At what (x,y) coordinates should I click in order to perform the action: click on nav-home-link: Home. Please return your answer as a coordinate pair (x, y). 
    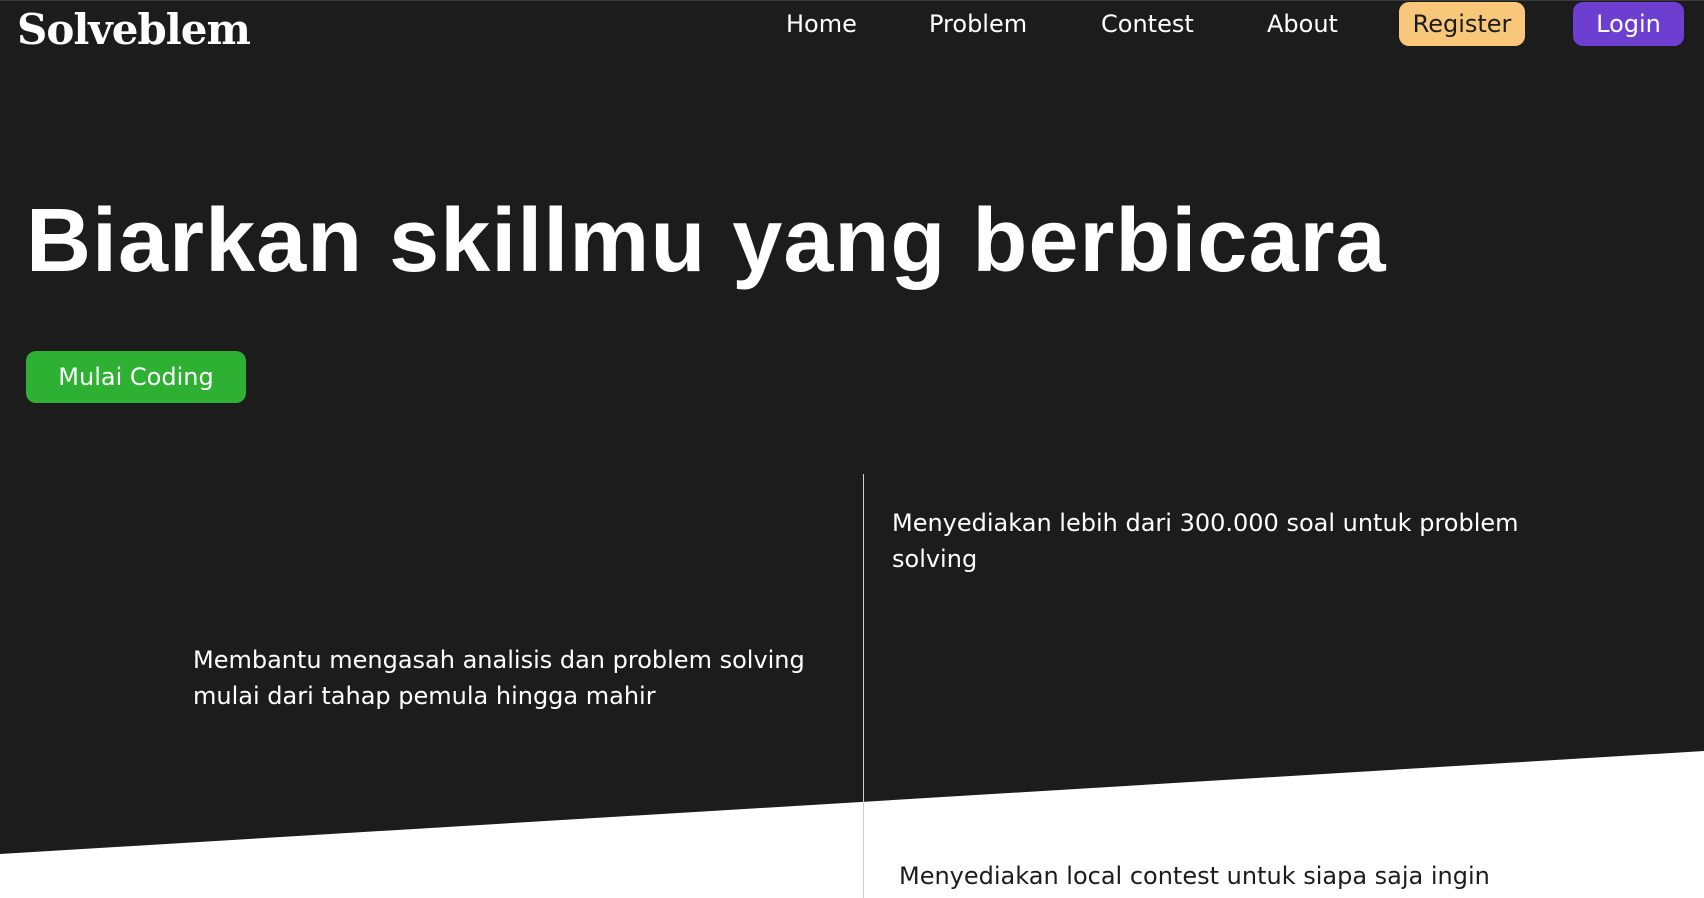
    Looking at the image, I should click on (821, 24).